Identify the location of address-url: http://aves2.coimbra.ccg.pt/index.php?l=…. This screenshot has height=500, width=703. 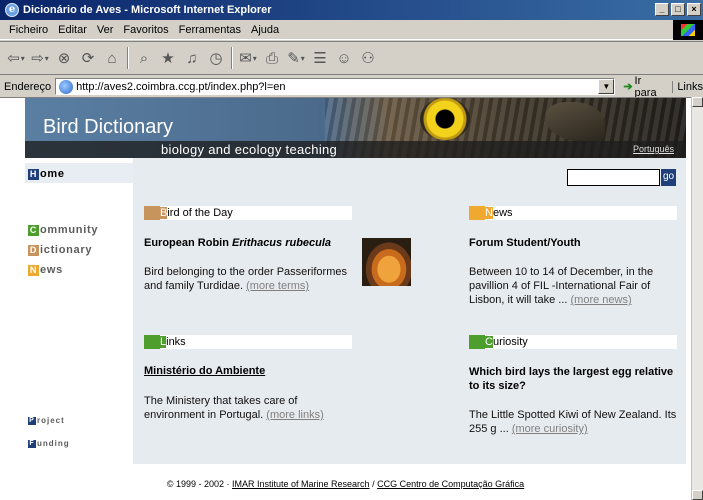
(180, 87).